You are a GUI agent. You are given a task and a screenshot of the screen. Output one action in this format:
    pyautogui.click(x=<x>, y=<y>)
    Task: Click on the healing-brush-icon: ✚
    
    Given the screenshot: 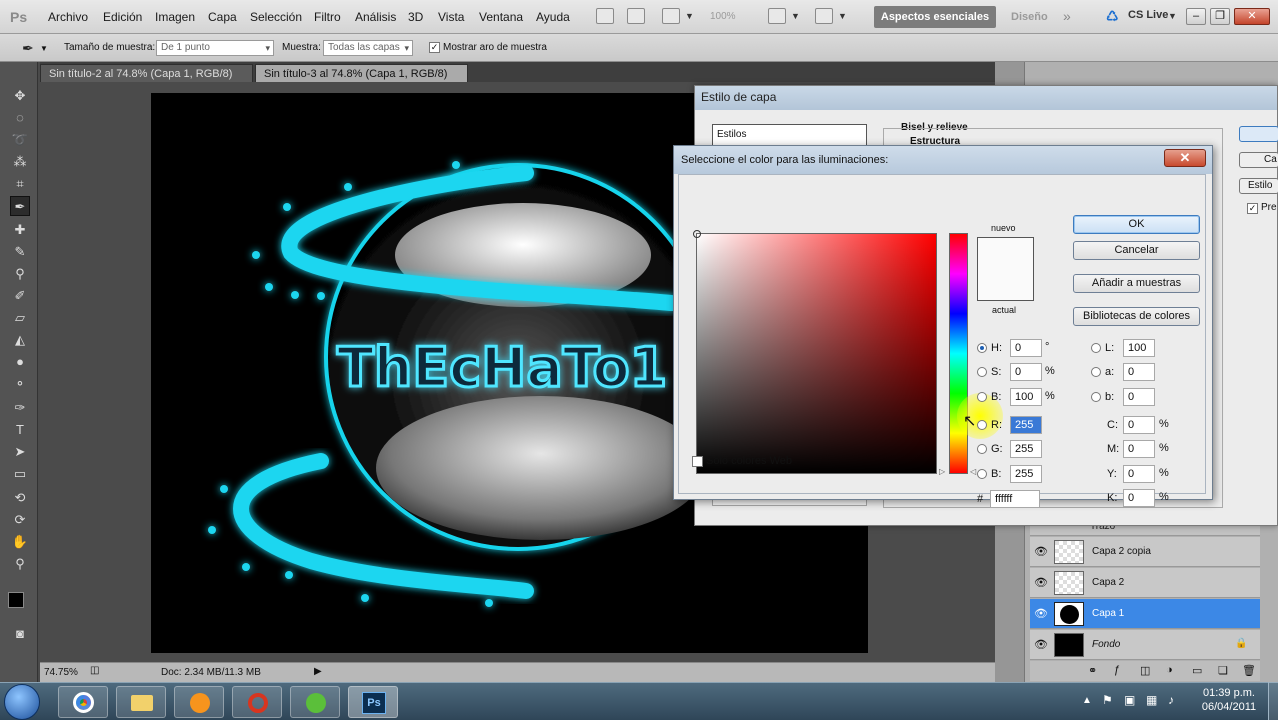 What is the action you would take?
    pyautogui.click(x=20, y=230)
    